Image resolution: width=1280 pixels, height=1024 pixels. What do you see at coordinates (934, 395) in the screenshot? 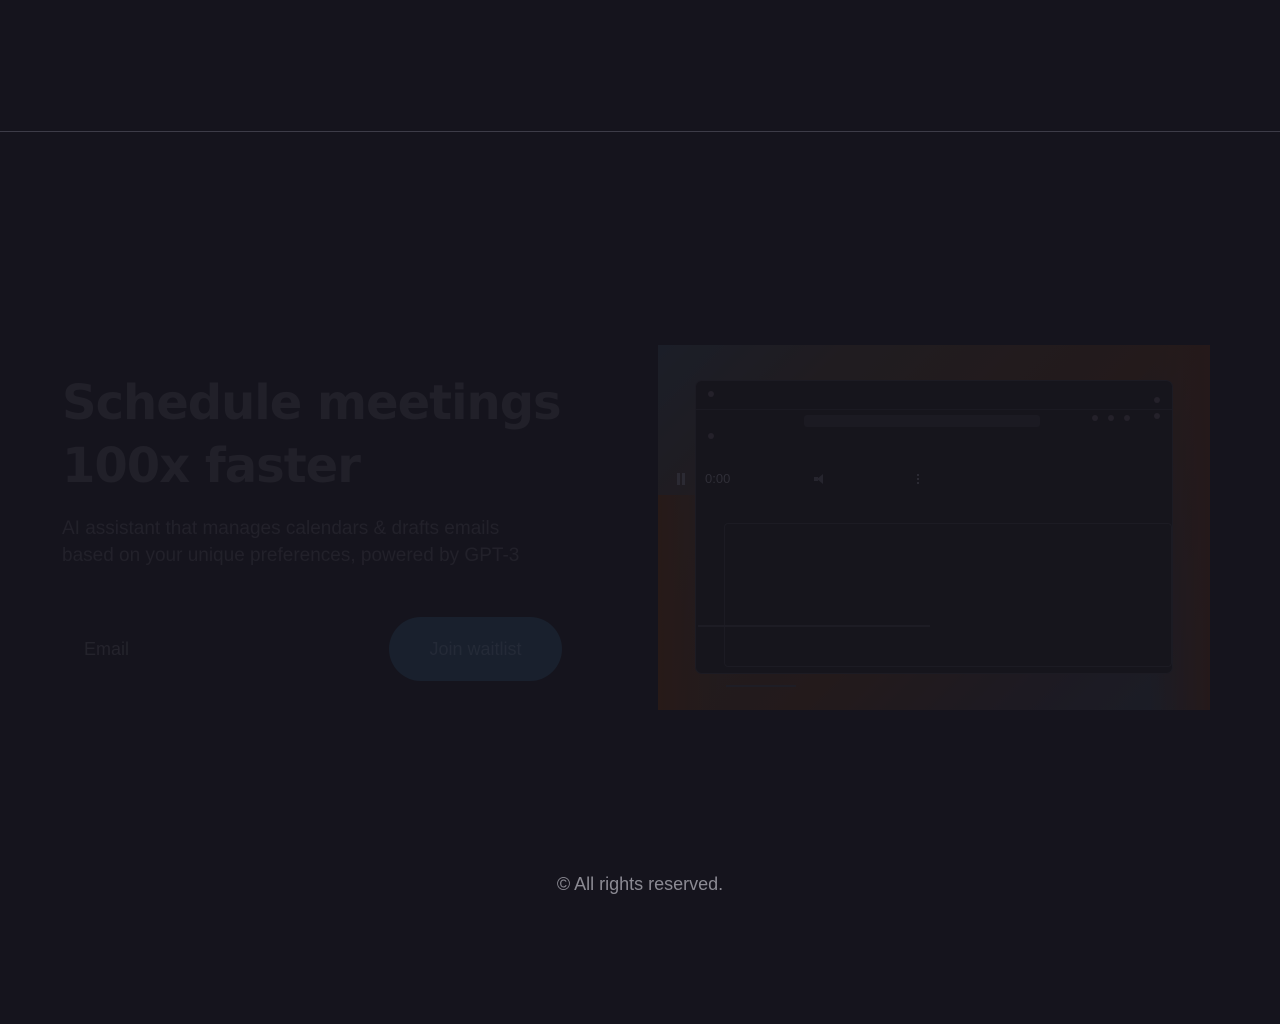
I see `app-screenshot-topbar` at bounding box center [934, 395].